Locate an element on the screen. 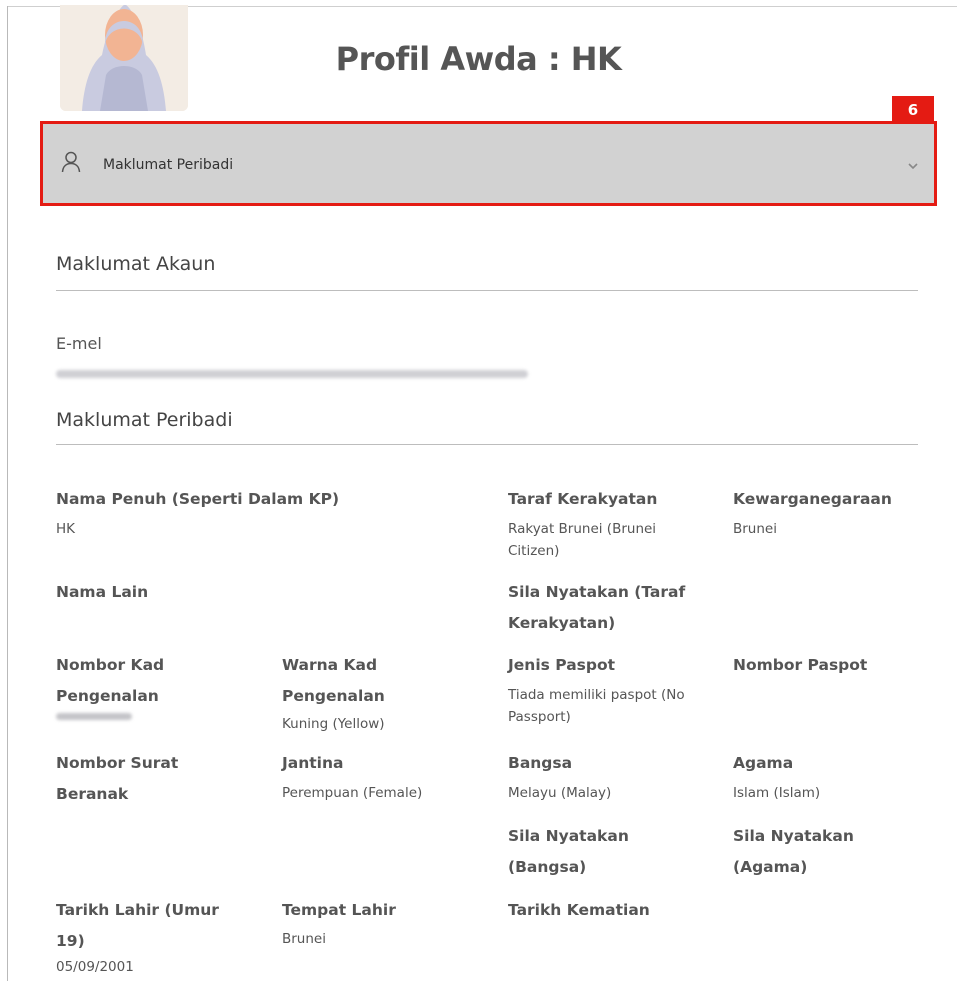  field-label-nama-penuh: Nama Penuh (Seperti Dalam KP) is located at coordinates (198, 499).